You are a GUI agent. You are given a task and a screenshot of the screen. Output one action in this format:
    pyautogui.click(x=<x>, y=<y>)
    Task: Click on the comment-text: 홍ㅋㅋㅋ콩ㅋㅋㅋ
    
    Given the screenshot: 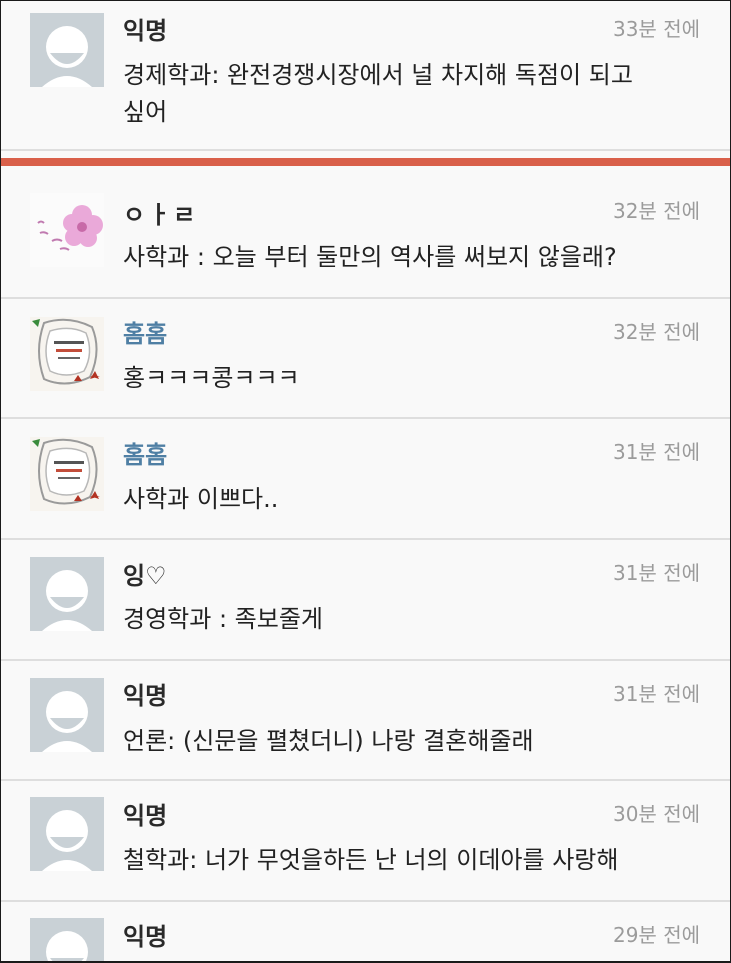 What is the action you would take?
    pyautogui.click(x=211, y=378)
    